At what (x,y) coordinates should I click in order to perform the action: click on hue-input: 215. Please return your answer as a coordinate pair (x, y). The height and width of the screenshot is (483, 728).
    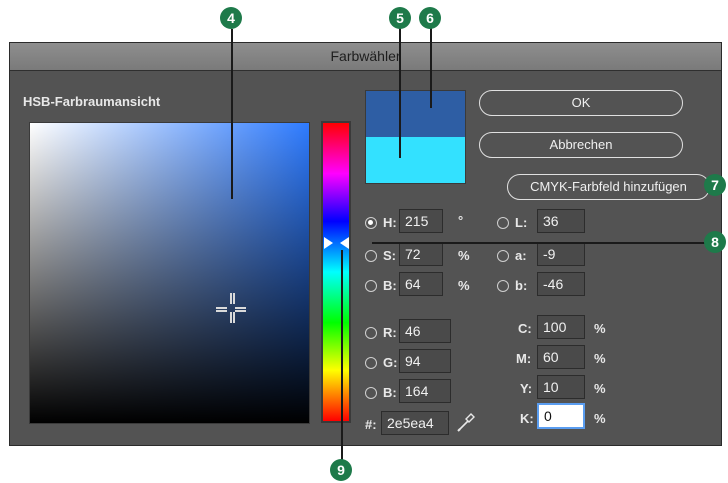
    Looking at the image, I should click on (421, 221).